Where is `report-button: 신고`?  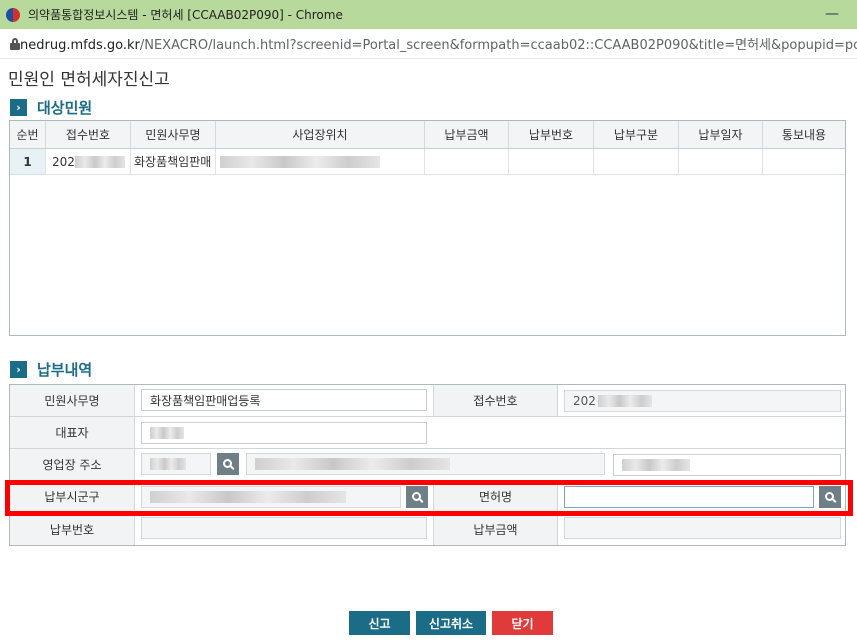
report-button: 신고 is located at coordinates (379, 623).